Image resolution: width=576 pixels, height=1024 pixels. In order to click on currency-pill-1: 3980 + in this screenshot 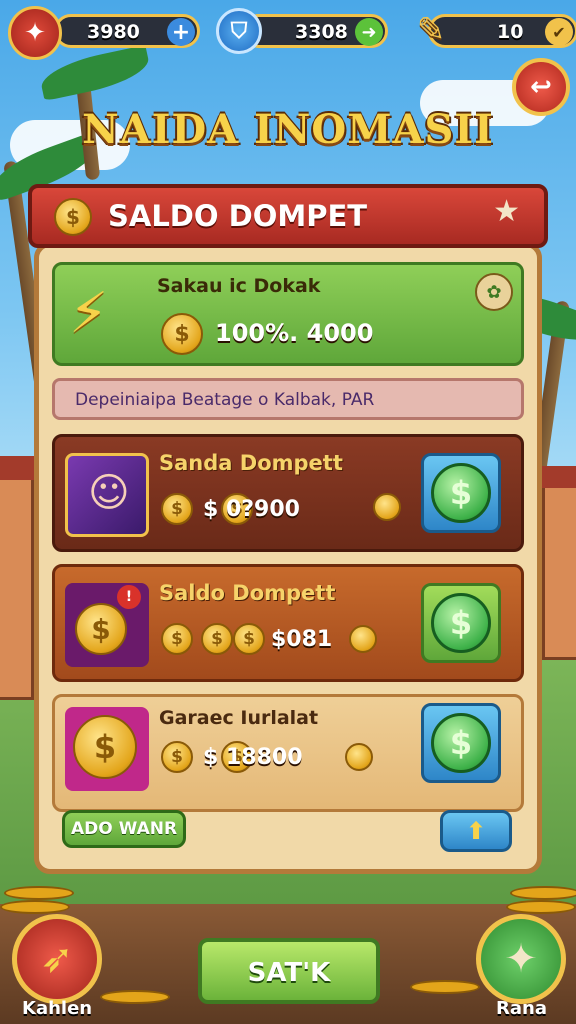, I will do `click(127, 31)`.